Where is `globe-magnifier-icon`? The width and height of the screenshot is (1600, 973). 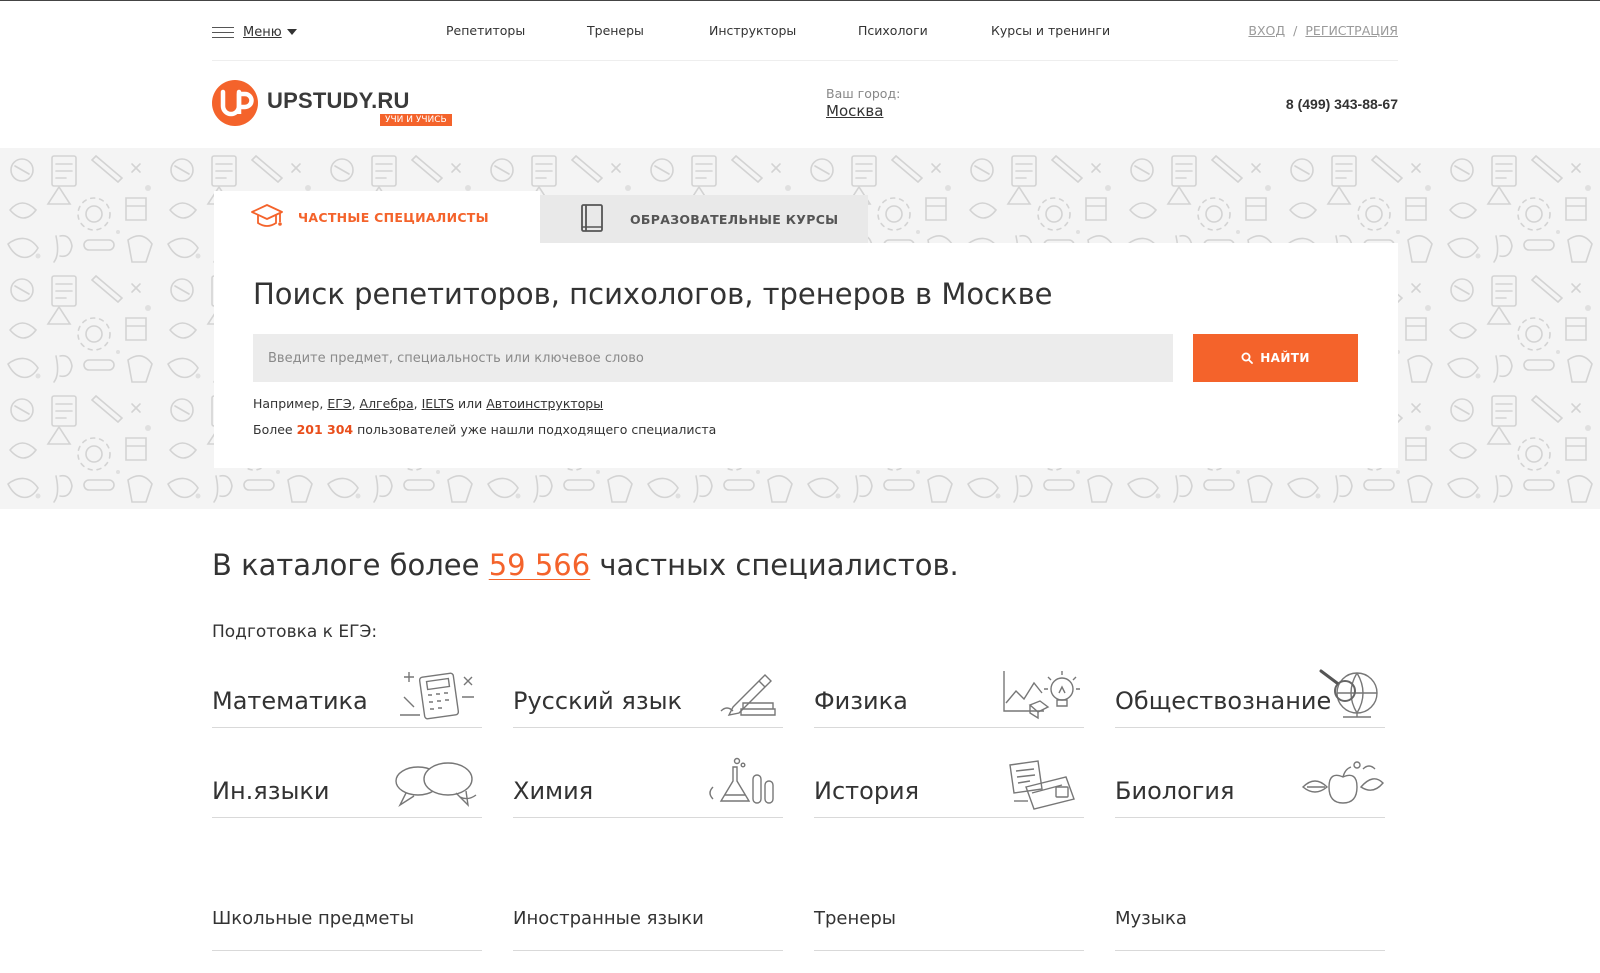 globe-magnifier-icon is located at coordinates (1348, 693).